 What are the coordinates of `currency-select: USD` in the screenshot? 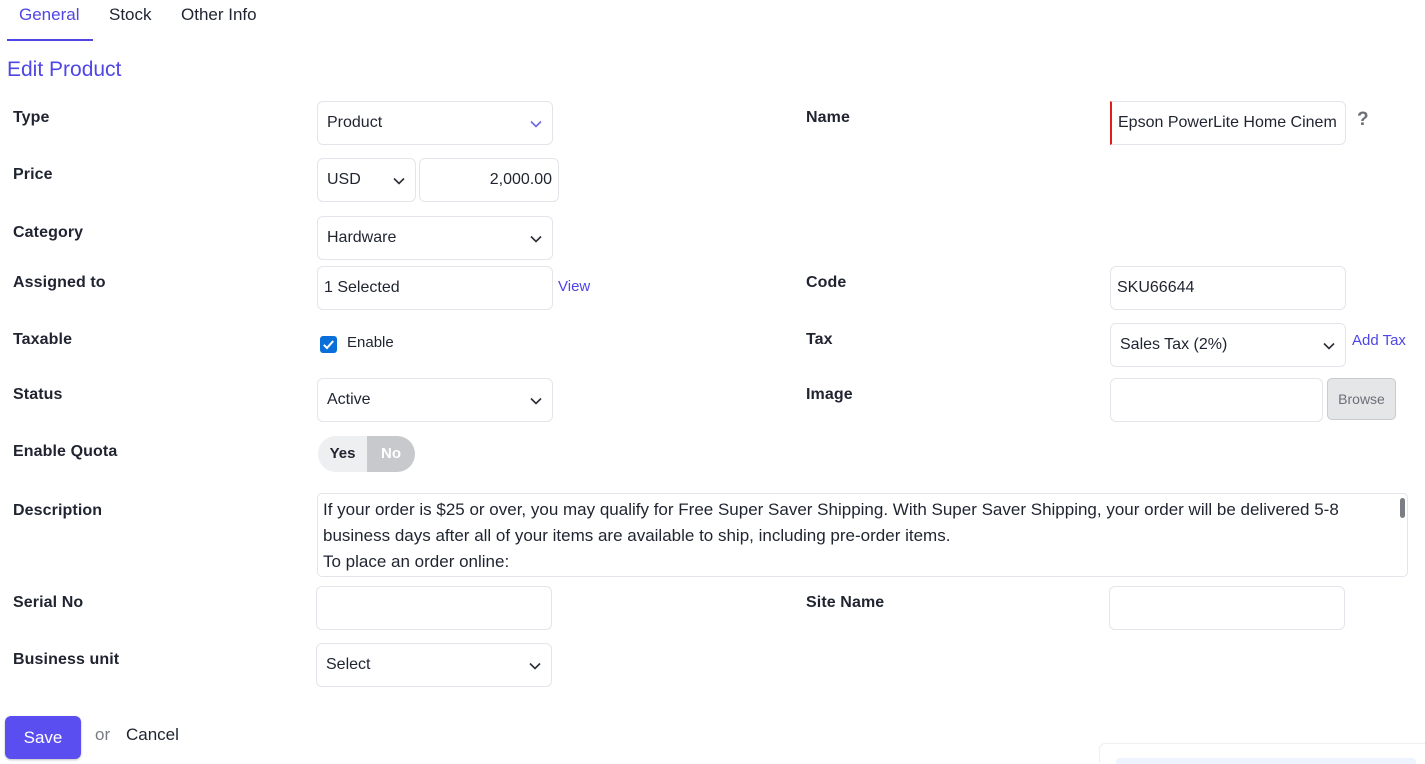 It's located at (366, 180).